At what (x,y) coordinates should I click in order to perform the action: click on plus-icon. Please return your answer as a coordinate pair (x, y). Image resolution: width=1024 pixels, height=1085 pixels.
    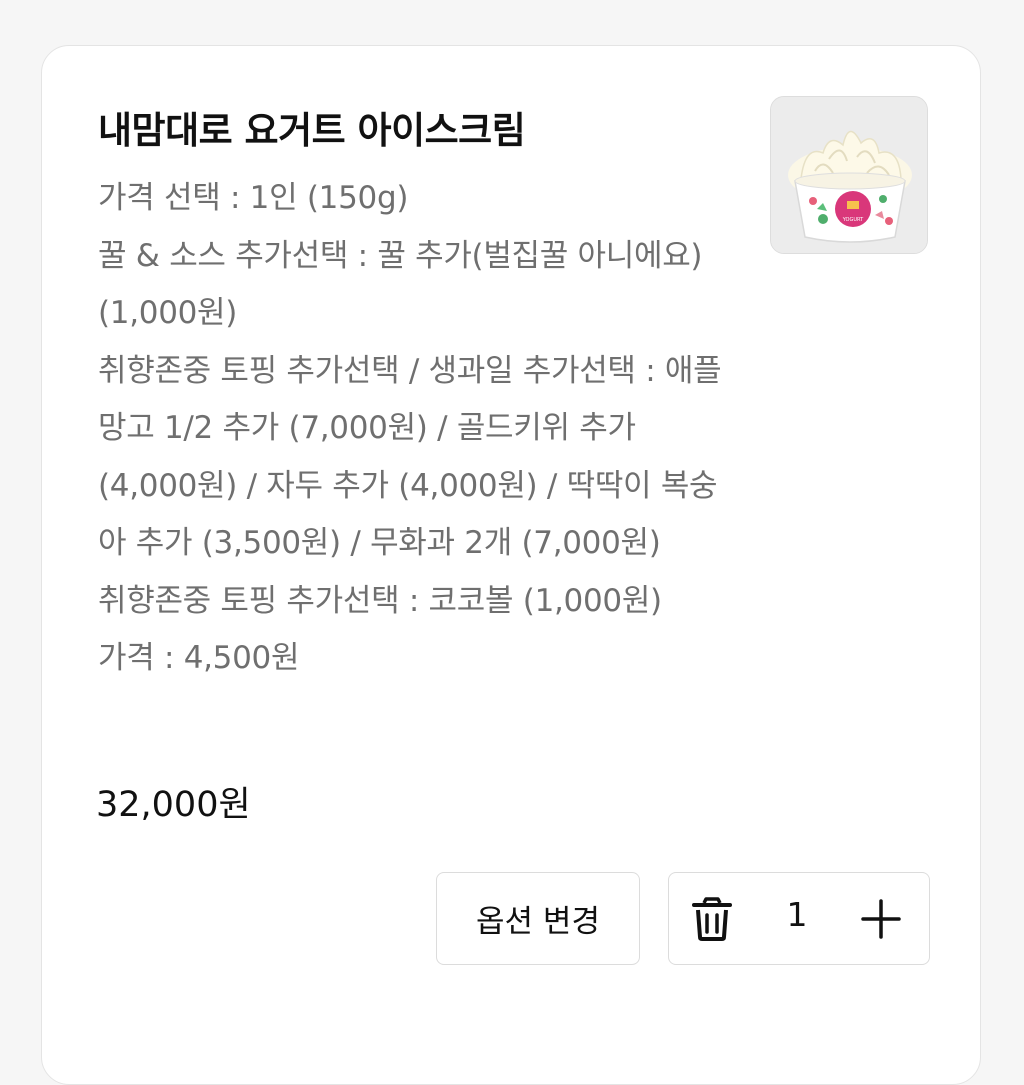
    Looking at the image, I should click on (881, 919).